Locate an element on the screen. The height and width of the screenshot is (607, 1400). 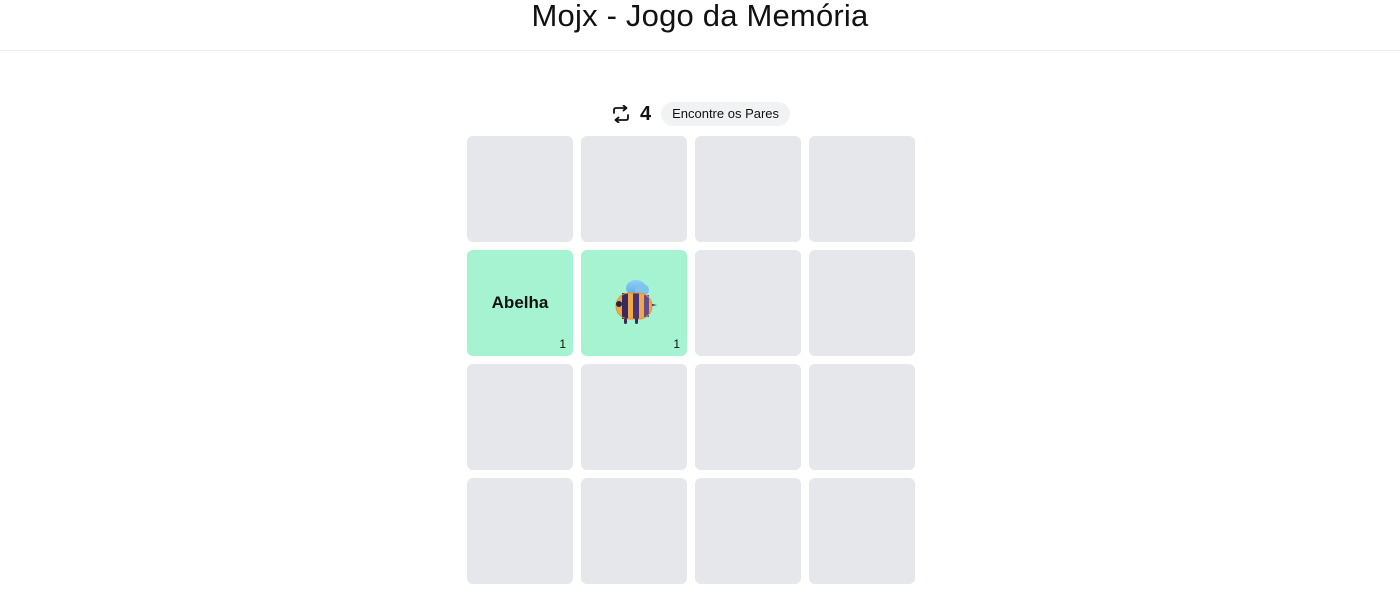
bee-icon is located at coordinates (634, 303).